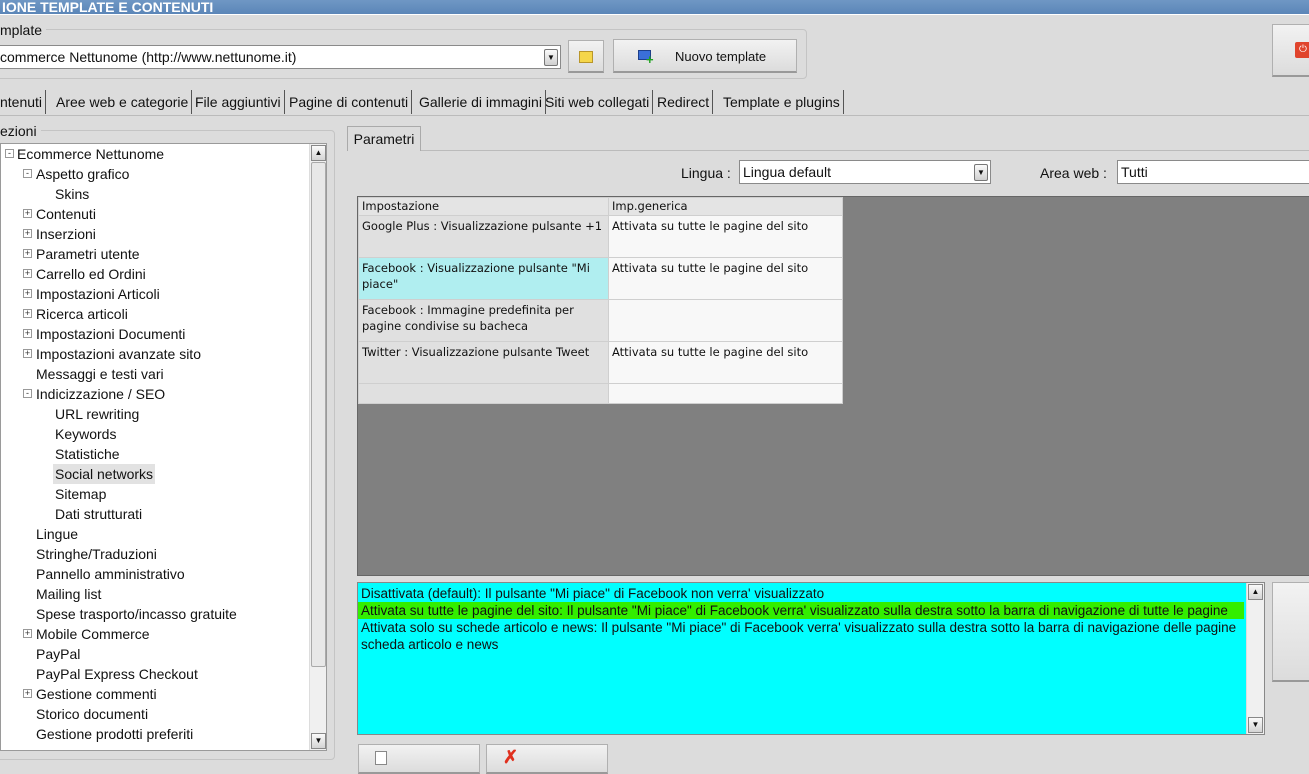 Image resolution: width=1309 pixels, height=774 pixels. What do you see at coordinates (110, 574) in the screenshot?
I see `tree-item: Pannello amministrativo` at bounding box center [110, 574].